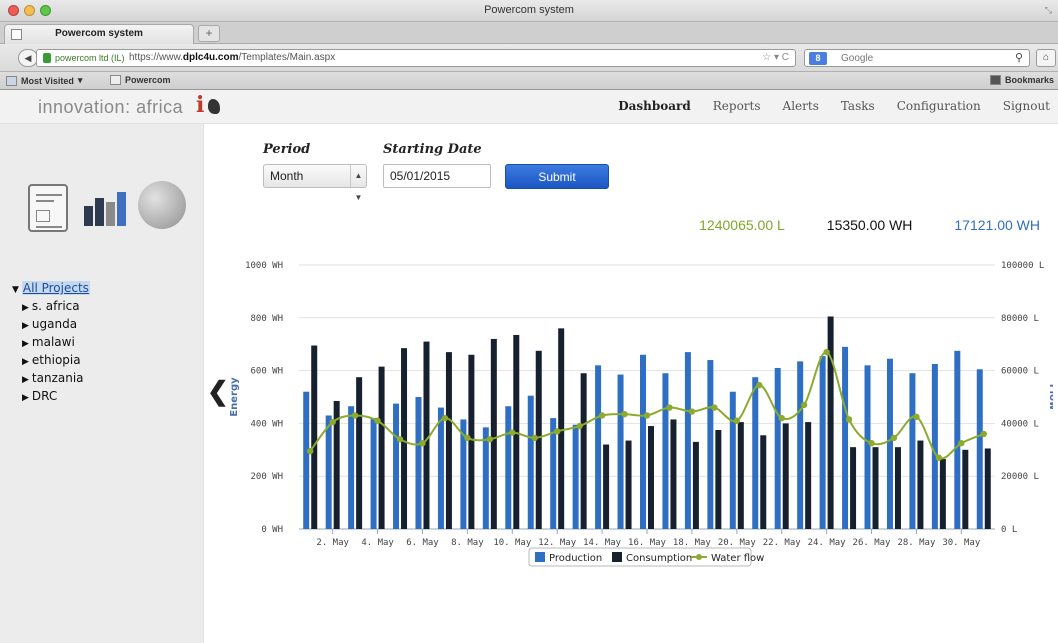  Describe the element at coordinates (916, 543) in the screenshot. I see `x-tick-label: 28. May` at that location.